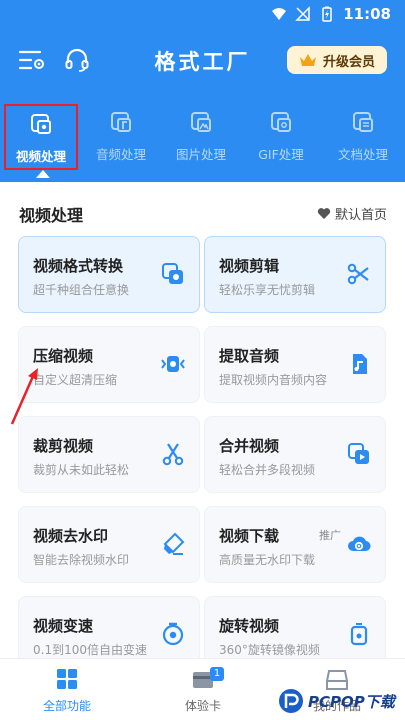 This screenshot has height=720, width=405. What do you see at coordinates (249, 266) in the screenshot?
I see `card-title: 视频剪辑` at bounding box center [249, 266].